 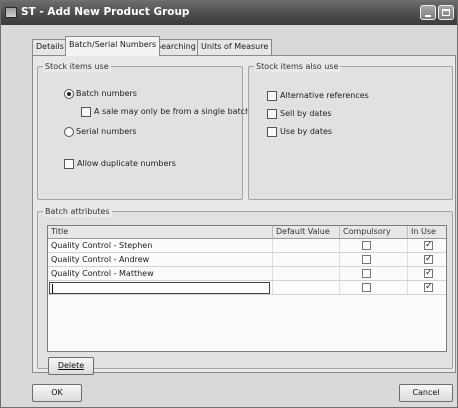 I want to click on column-header-compulsory: Compulsory, so click(x=374, y=232).